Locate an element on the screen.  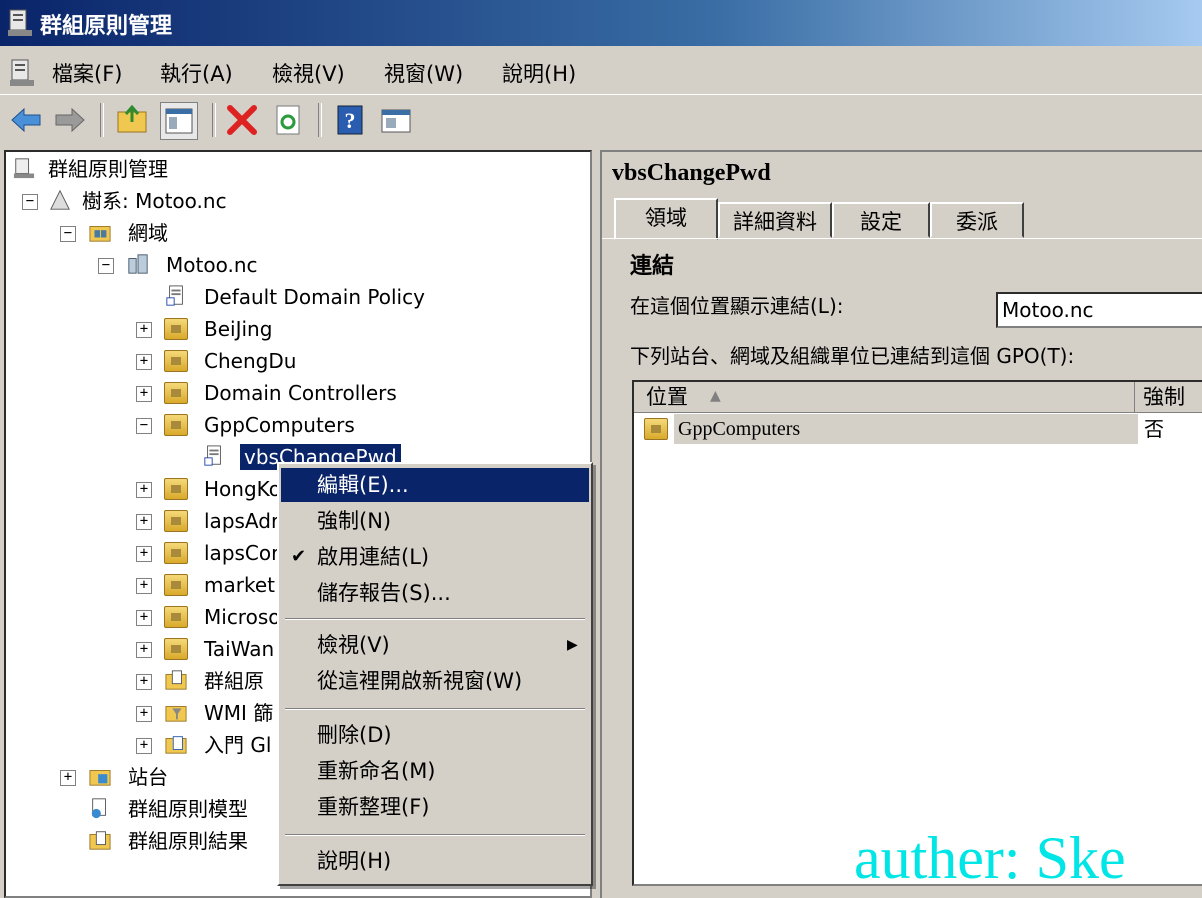
column-header-enforced: 強制 is located at coordinates (1168, 397).